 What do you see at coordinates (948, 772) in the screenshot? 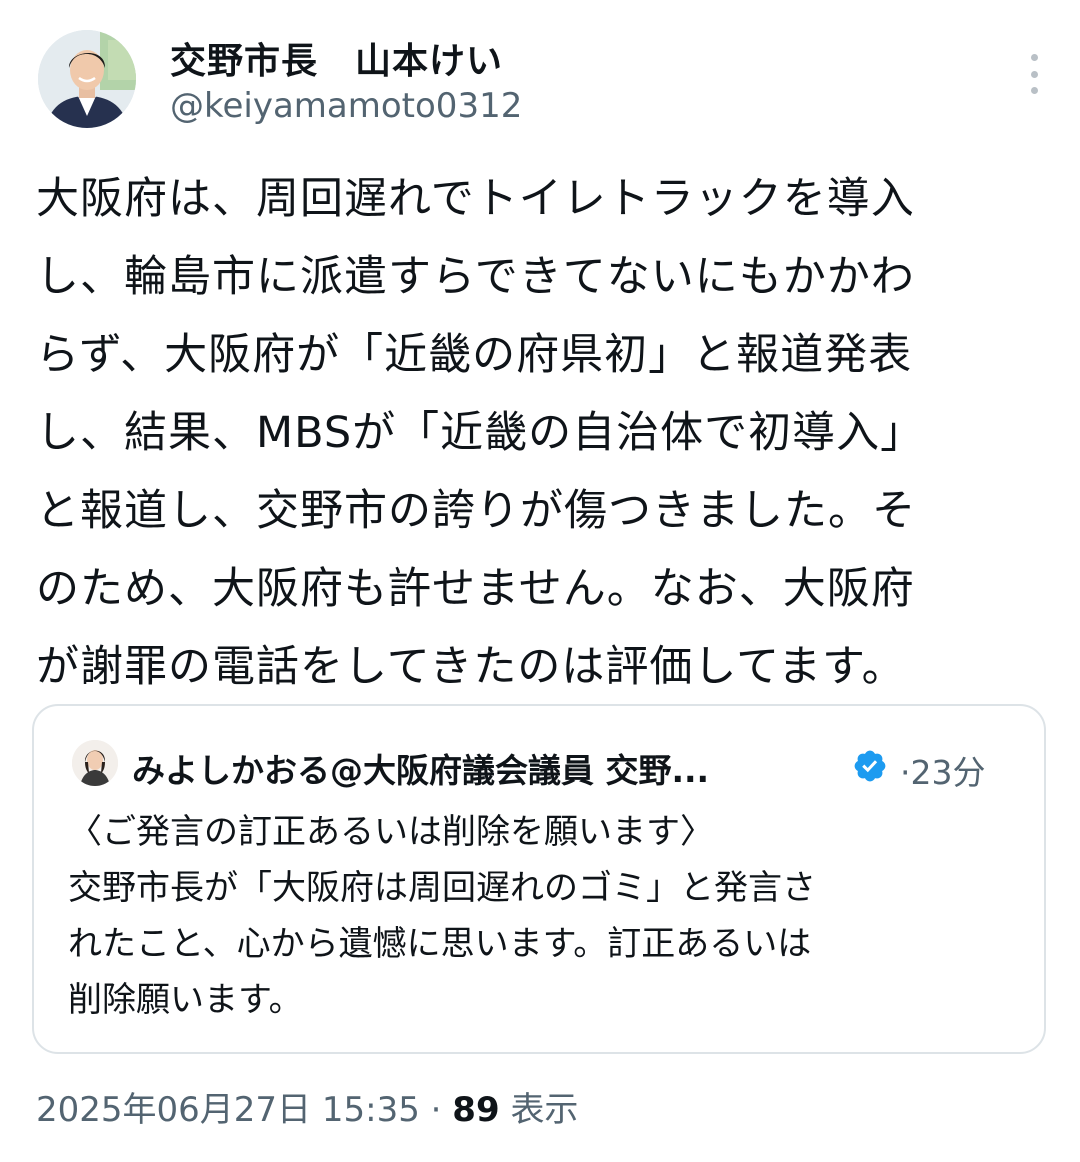
I see `quote-time-value: 23分` at bounding box center [948, 772].